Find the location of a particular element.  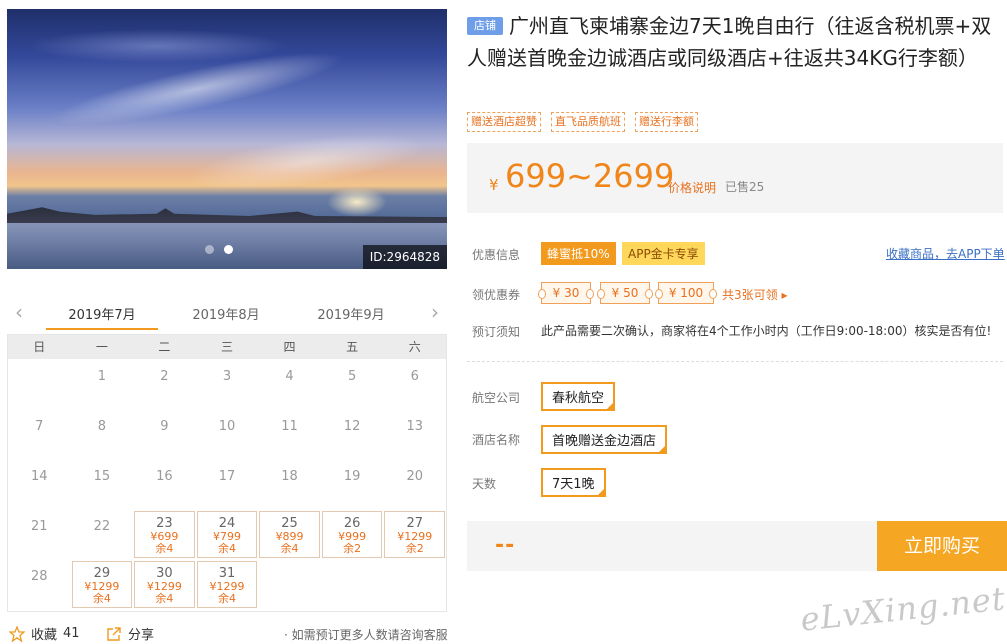

calendar-day is located at coordinates (39, 384).